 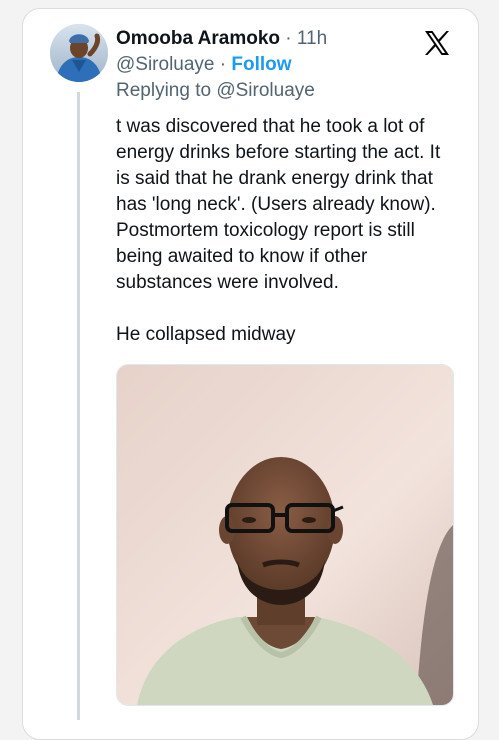 What do you see at coordinates (165, 64) in the screenshot?
I see `author-handle: @Siroluaye` at bounding box center [165, 64].